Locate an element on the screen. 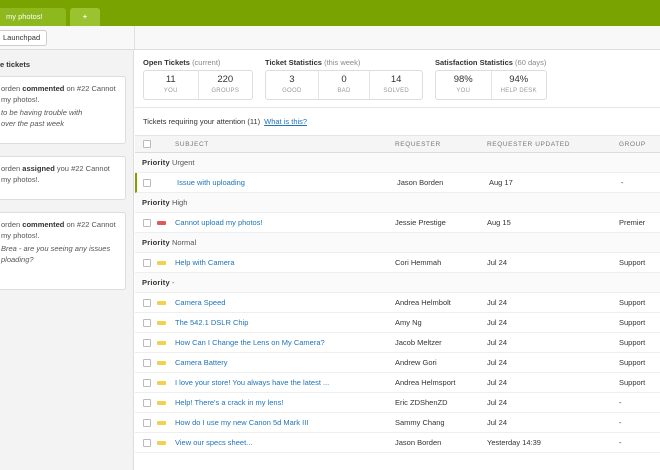 Image resolution: width=660 pixels, height=470 pixels. stat-value: 0 is located at coordinates (344, 79).